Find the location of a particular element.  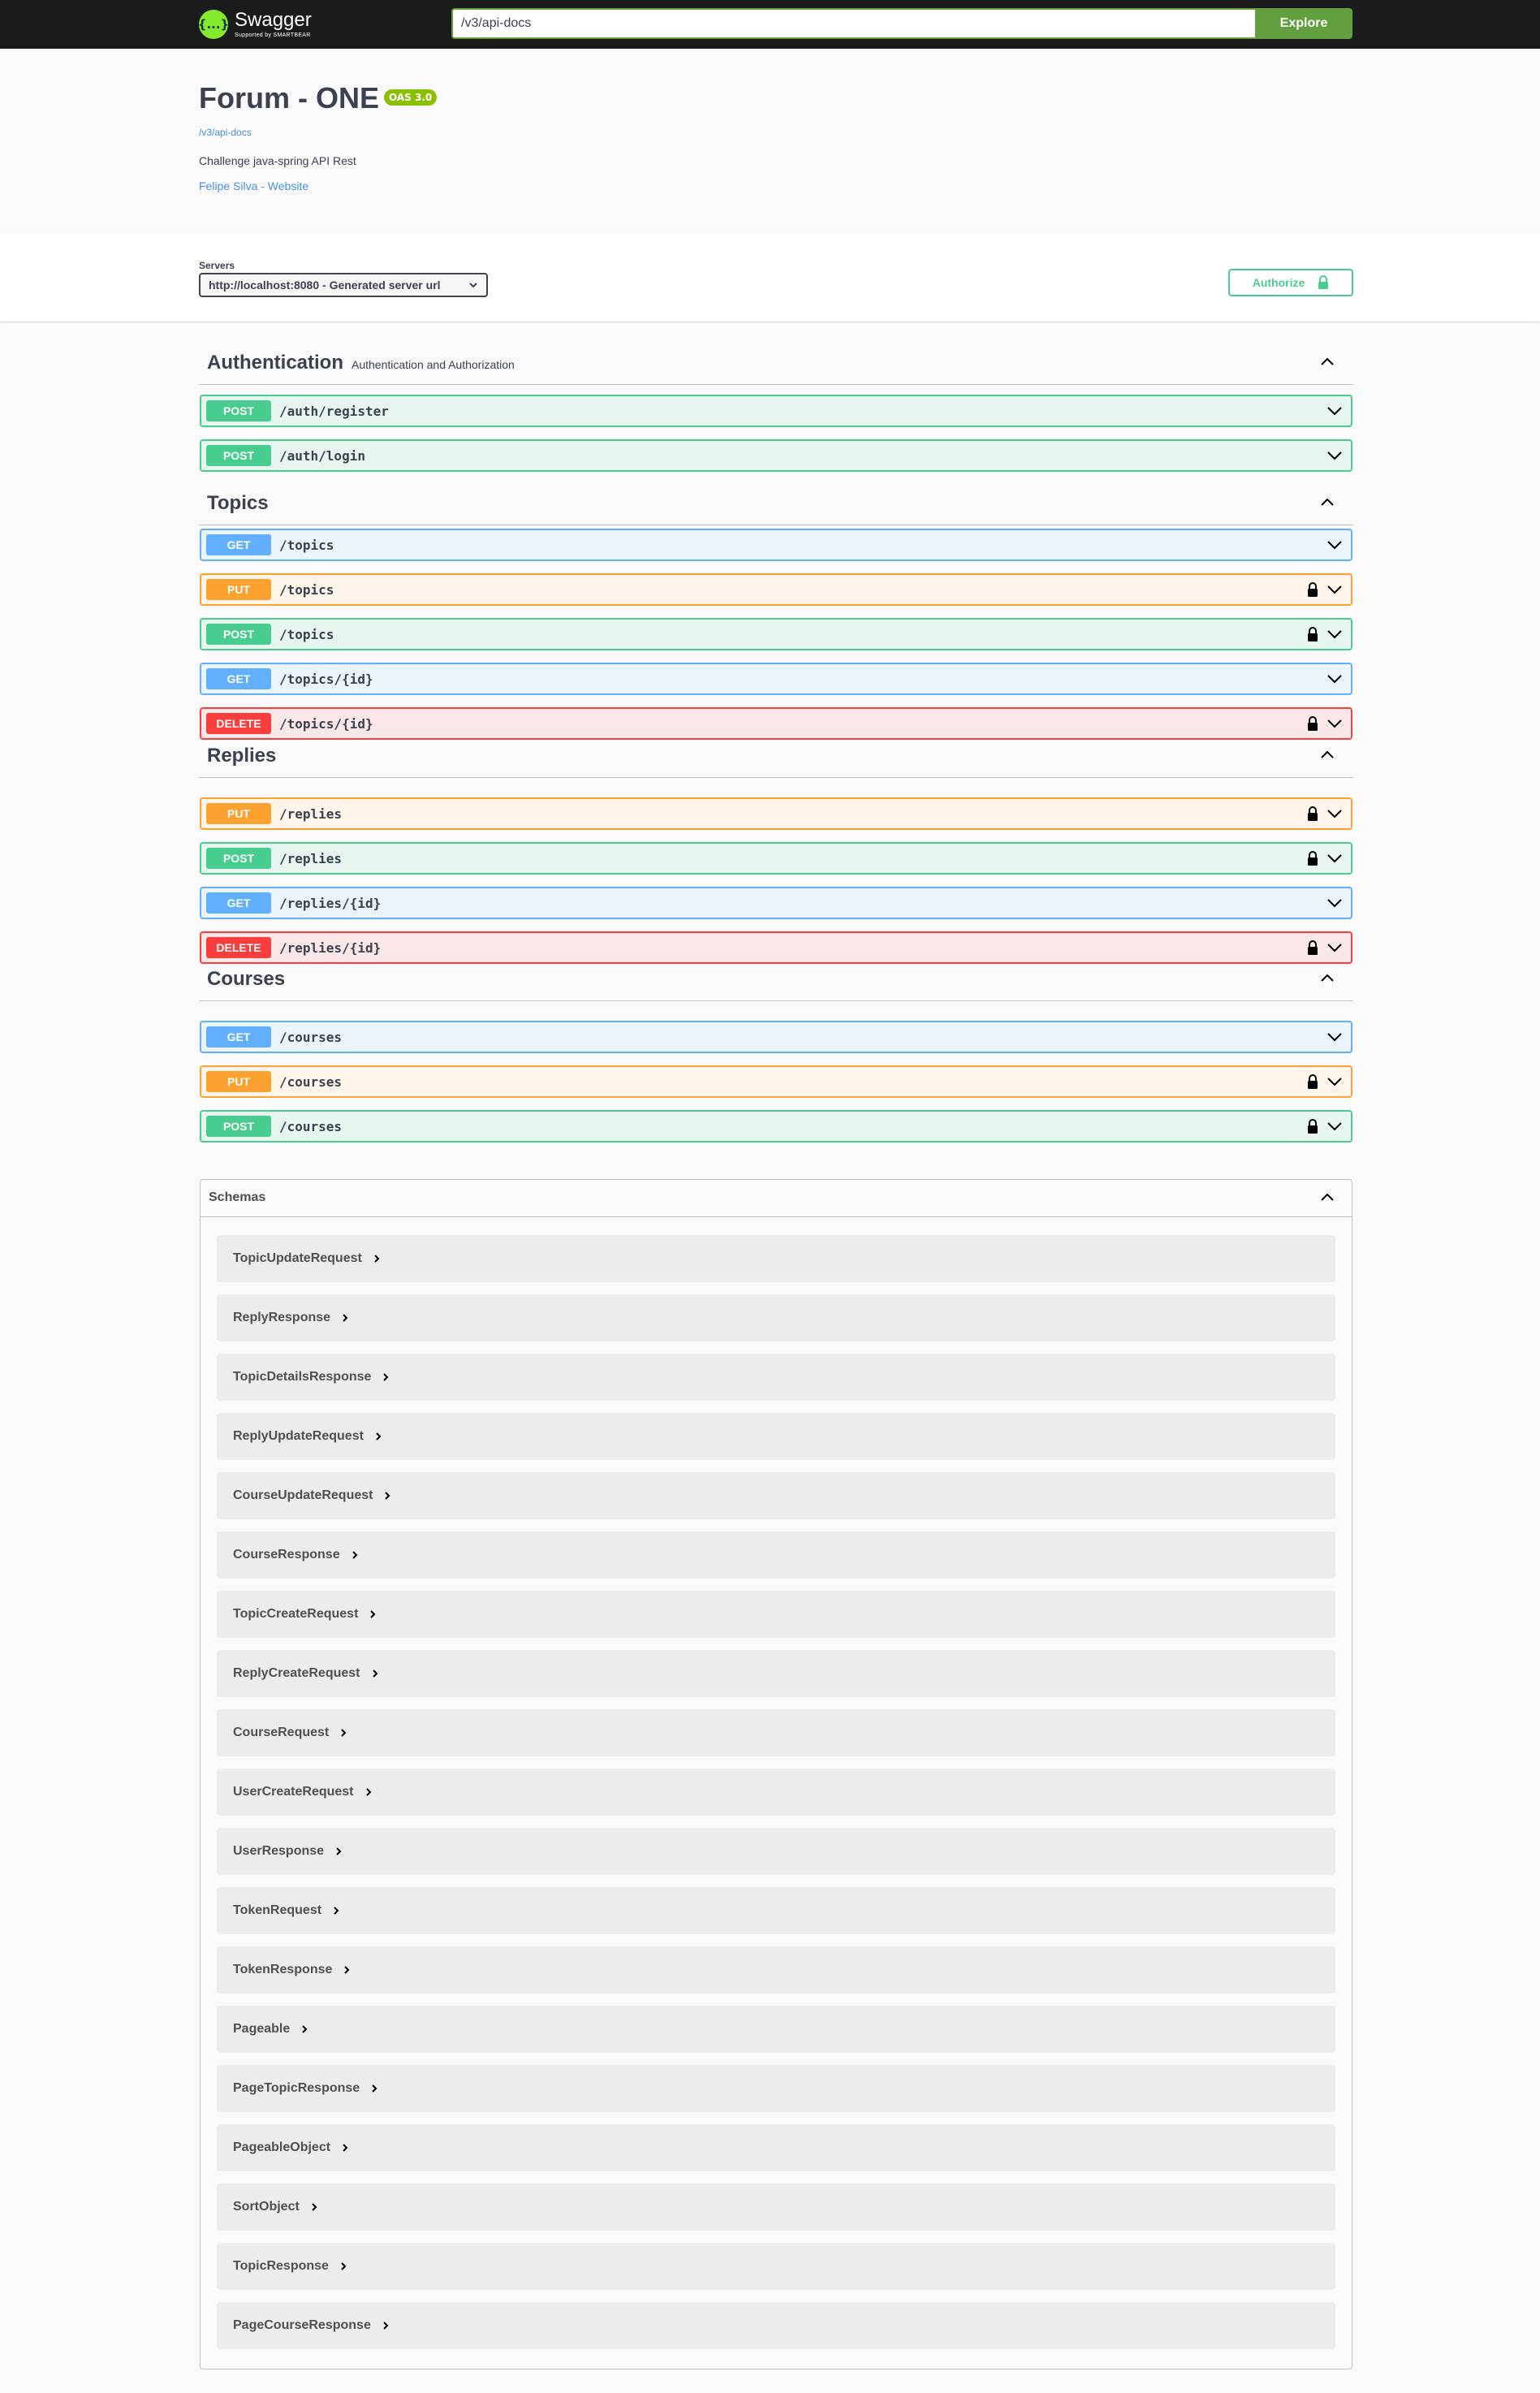

spec-link: /v3/api-docs is located at coordinates (226, 132).